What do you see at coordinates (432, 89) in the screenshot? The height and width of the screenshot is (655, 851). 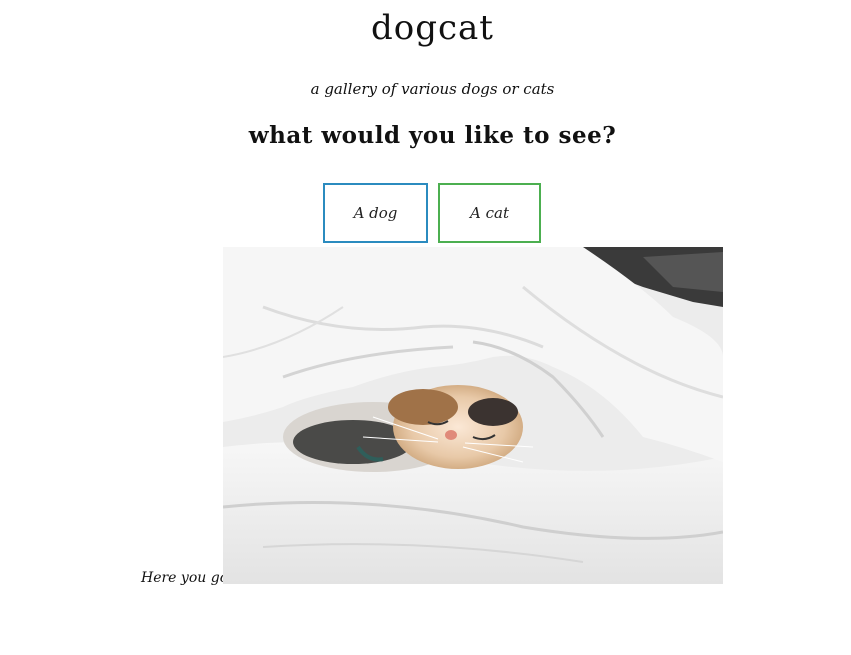 I see `site-tagline: a gallery of various dogs or cats` at bounding box center [432, 89].